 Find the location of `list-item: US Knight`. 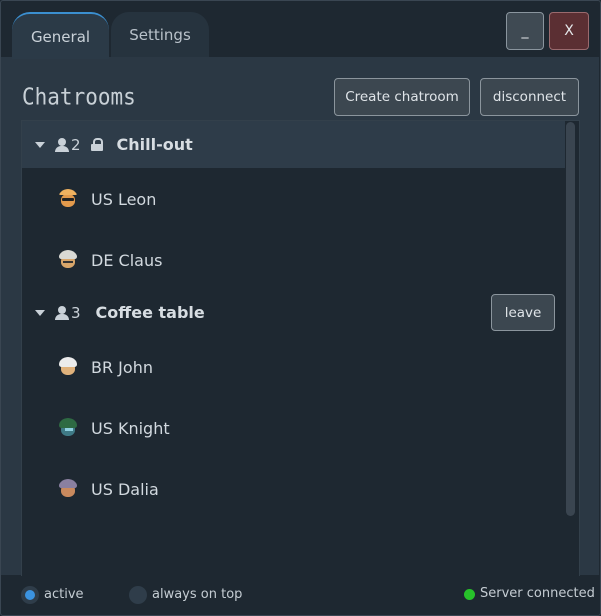

list-item: US Knight is located at coordinates (114, 428).